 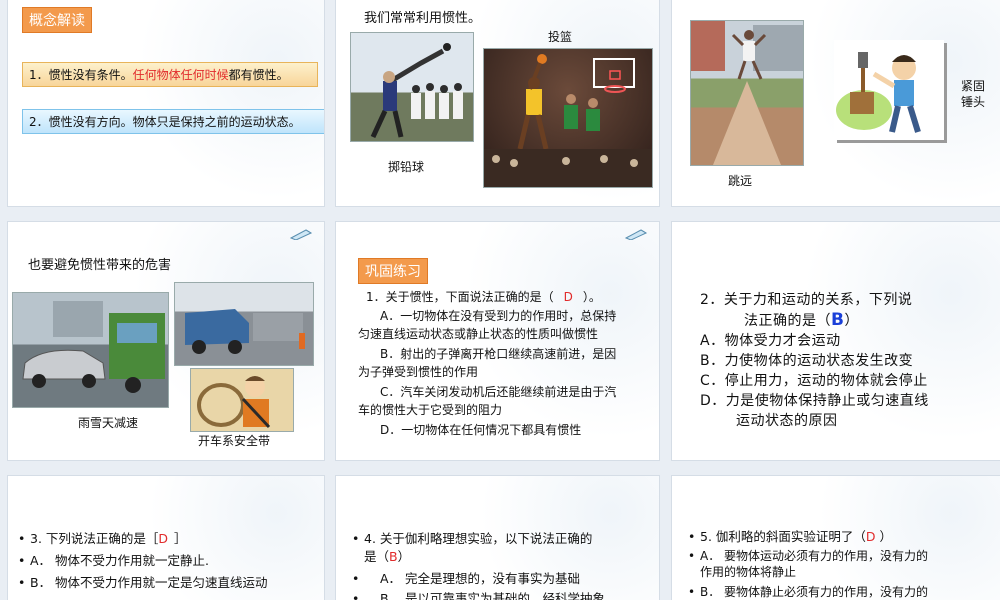 I want to click on q2-option-d-1: D．力是使物体保持静止或匀速直线, so click(x=814, y=401).